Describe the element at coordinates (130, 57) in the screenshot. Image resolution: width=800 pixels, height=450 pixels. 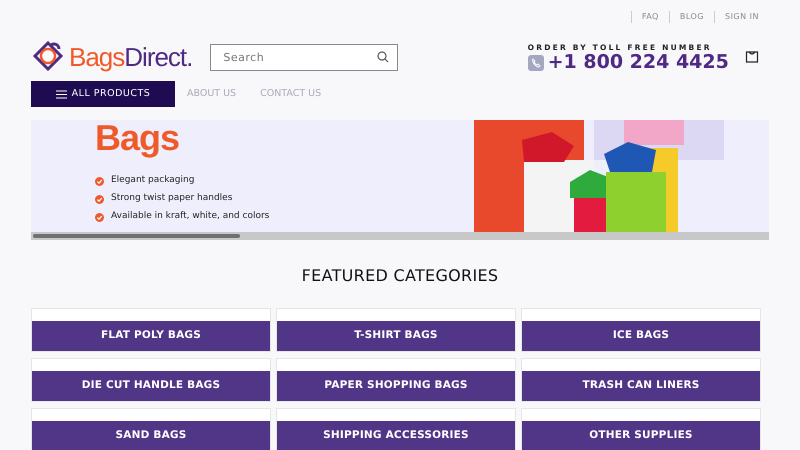
I see `logo-text: BagsDirect.` at that location.